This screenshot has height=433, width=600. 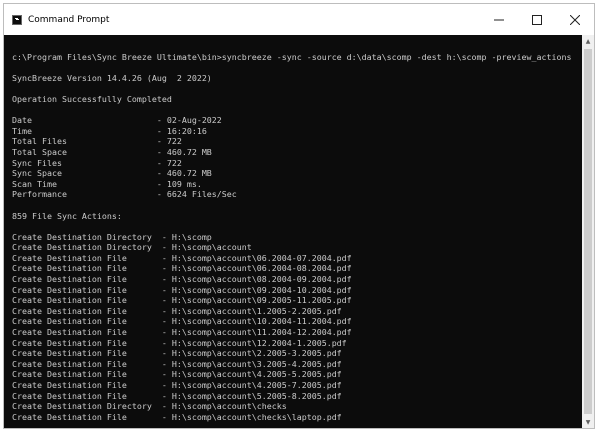 I want to click on vertical-scrollbar: ▲ ▼, so click(x=588, y=231).